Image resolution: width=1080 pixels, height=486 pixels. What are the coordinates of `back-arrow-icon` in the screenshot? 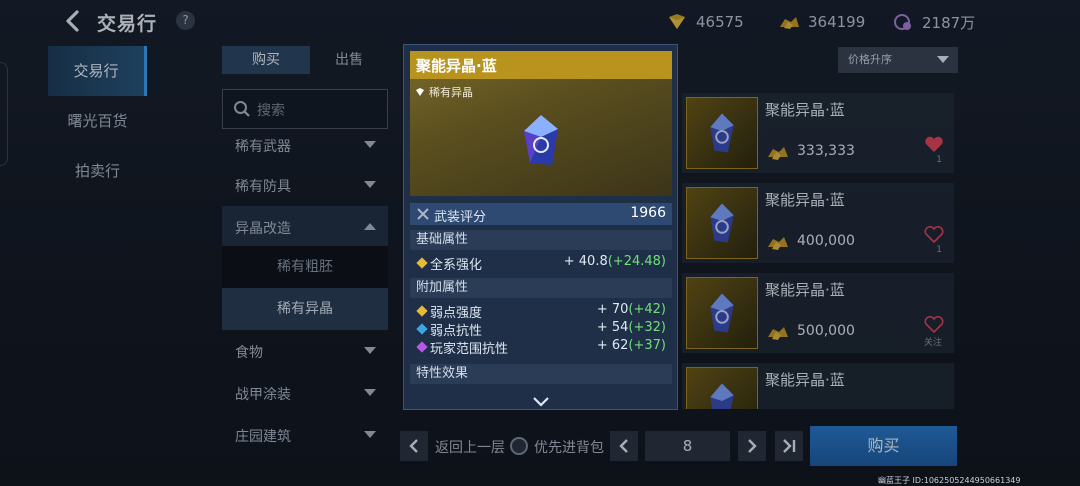 It's located at (73, 21).